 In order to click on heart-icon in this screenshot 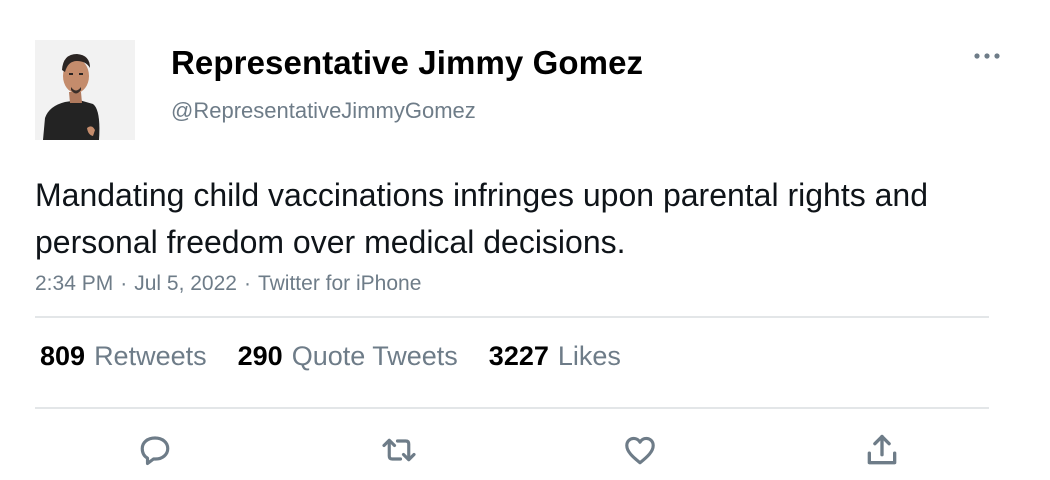, I will do `click(640, 450)`.